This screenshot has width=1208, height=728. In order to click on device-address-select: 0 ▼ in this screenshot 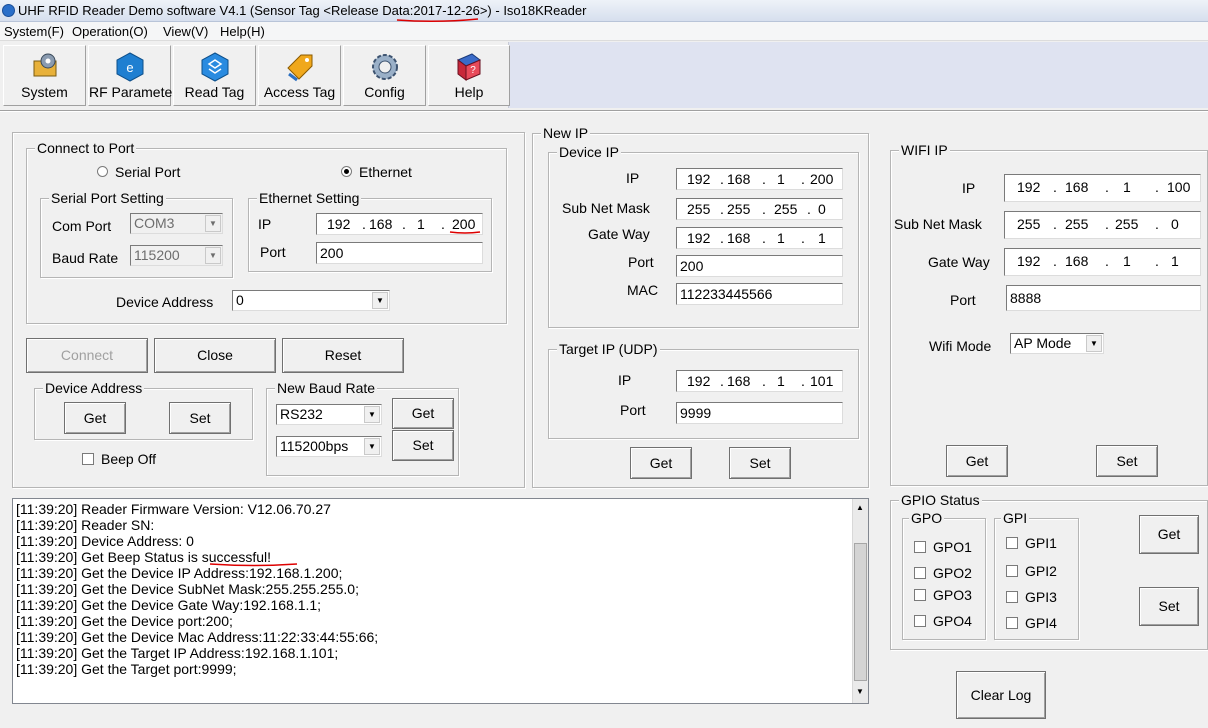, I will do `click(311, 300)`.